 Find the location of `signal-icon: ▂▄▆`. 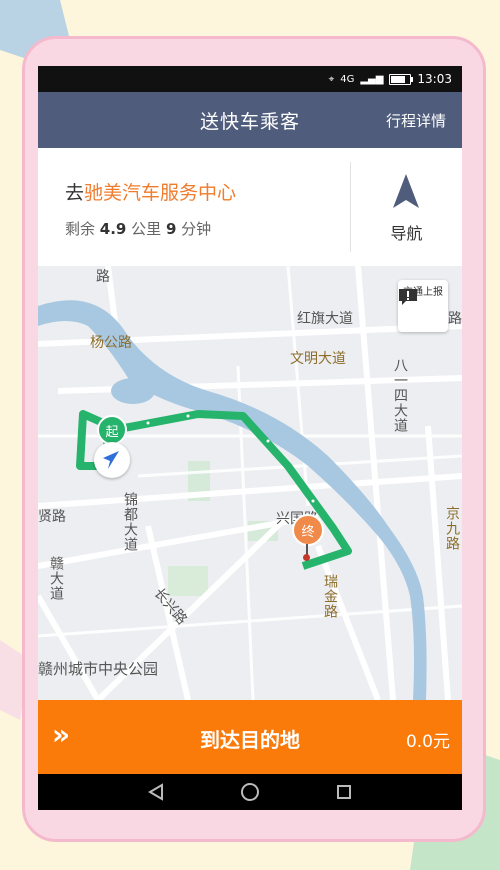

signal-icon: ▂▄▆ is located at coordinates (372, 79).